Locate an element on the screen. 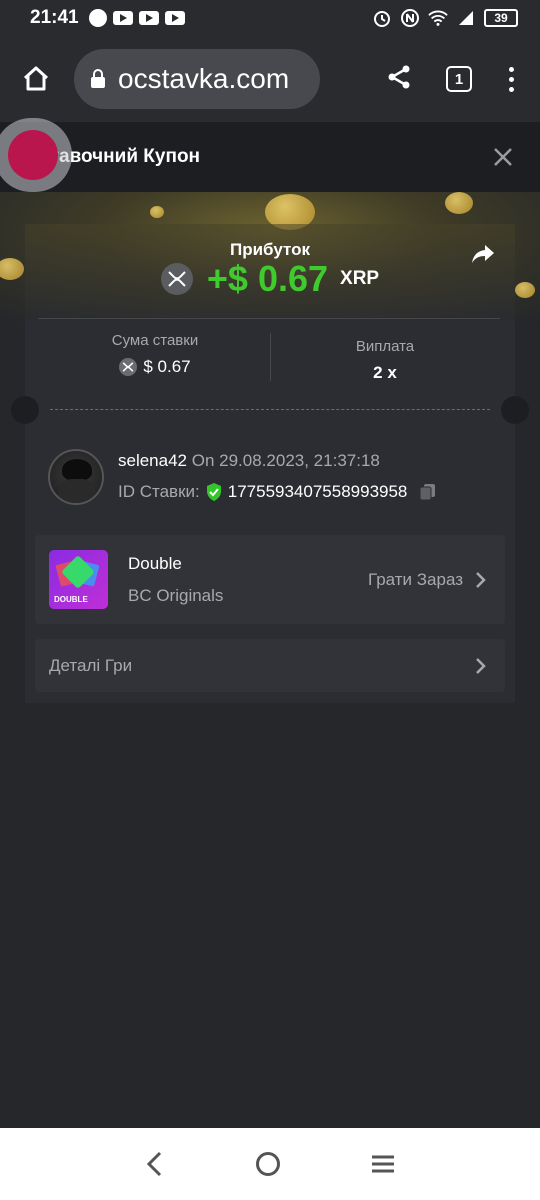 Image resolution: width=540 pixels, height=1200 pixels. menu-button is located at coordinates (511, 79).